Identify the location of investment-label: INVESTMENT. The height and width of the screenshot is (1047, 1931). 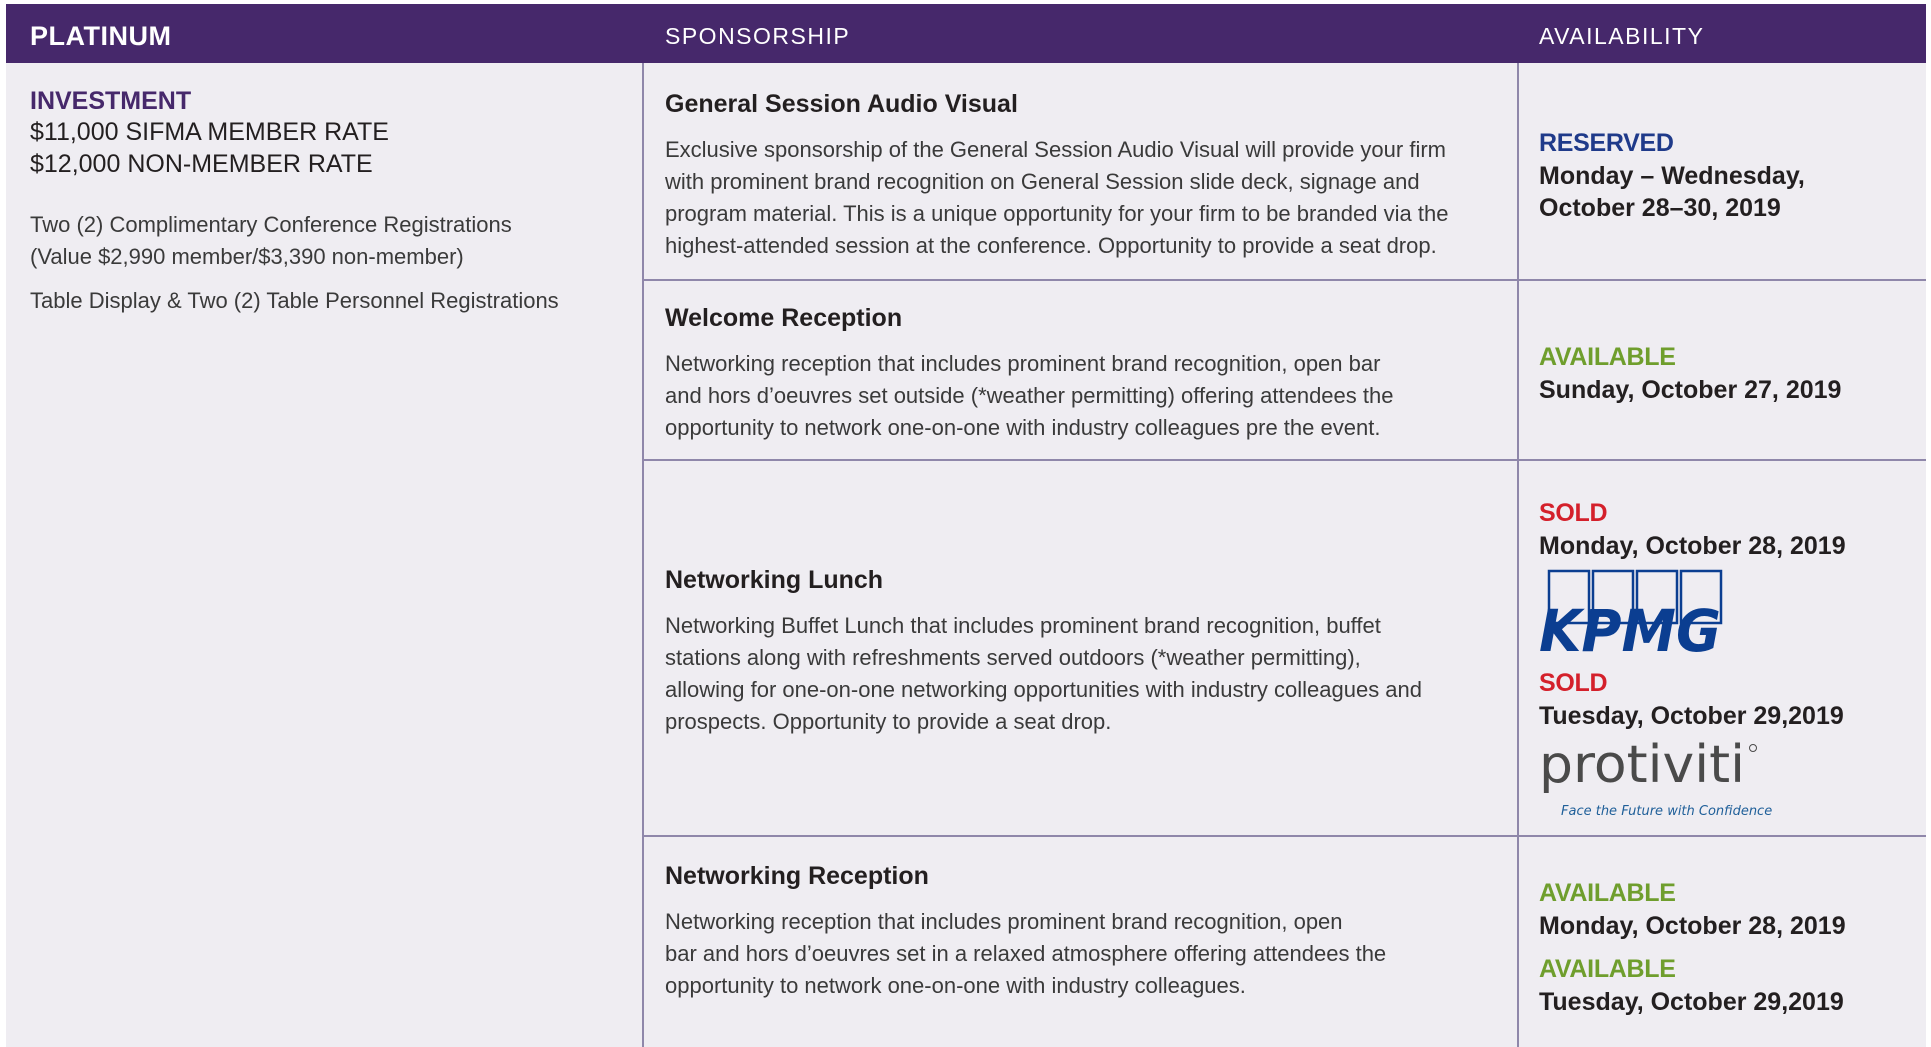
(111, 101).